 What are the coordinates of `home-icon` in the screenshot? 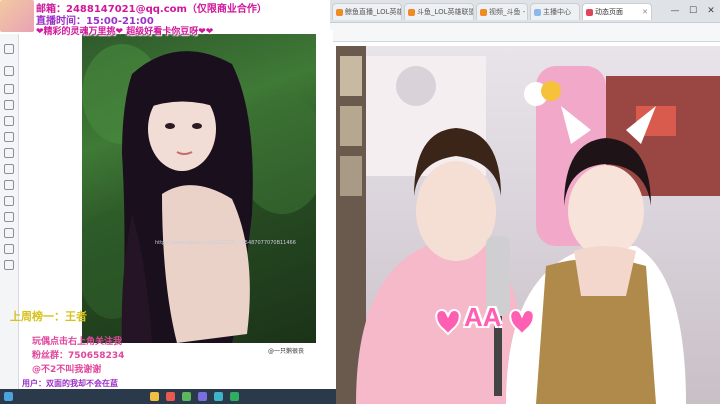 It's located at (9, 89).